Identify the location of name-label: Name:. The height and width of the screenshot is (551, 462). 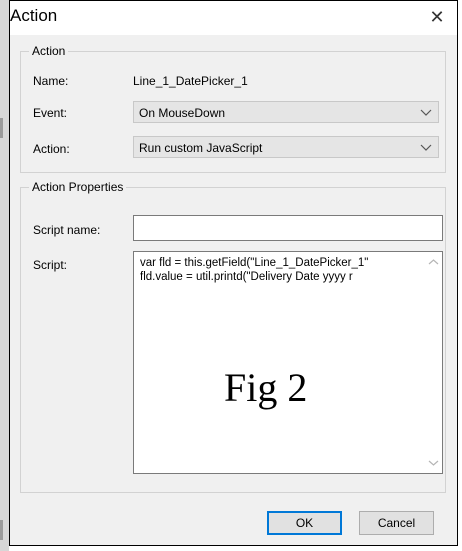
(51, 81).